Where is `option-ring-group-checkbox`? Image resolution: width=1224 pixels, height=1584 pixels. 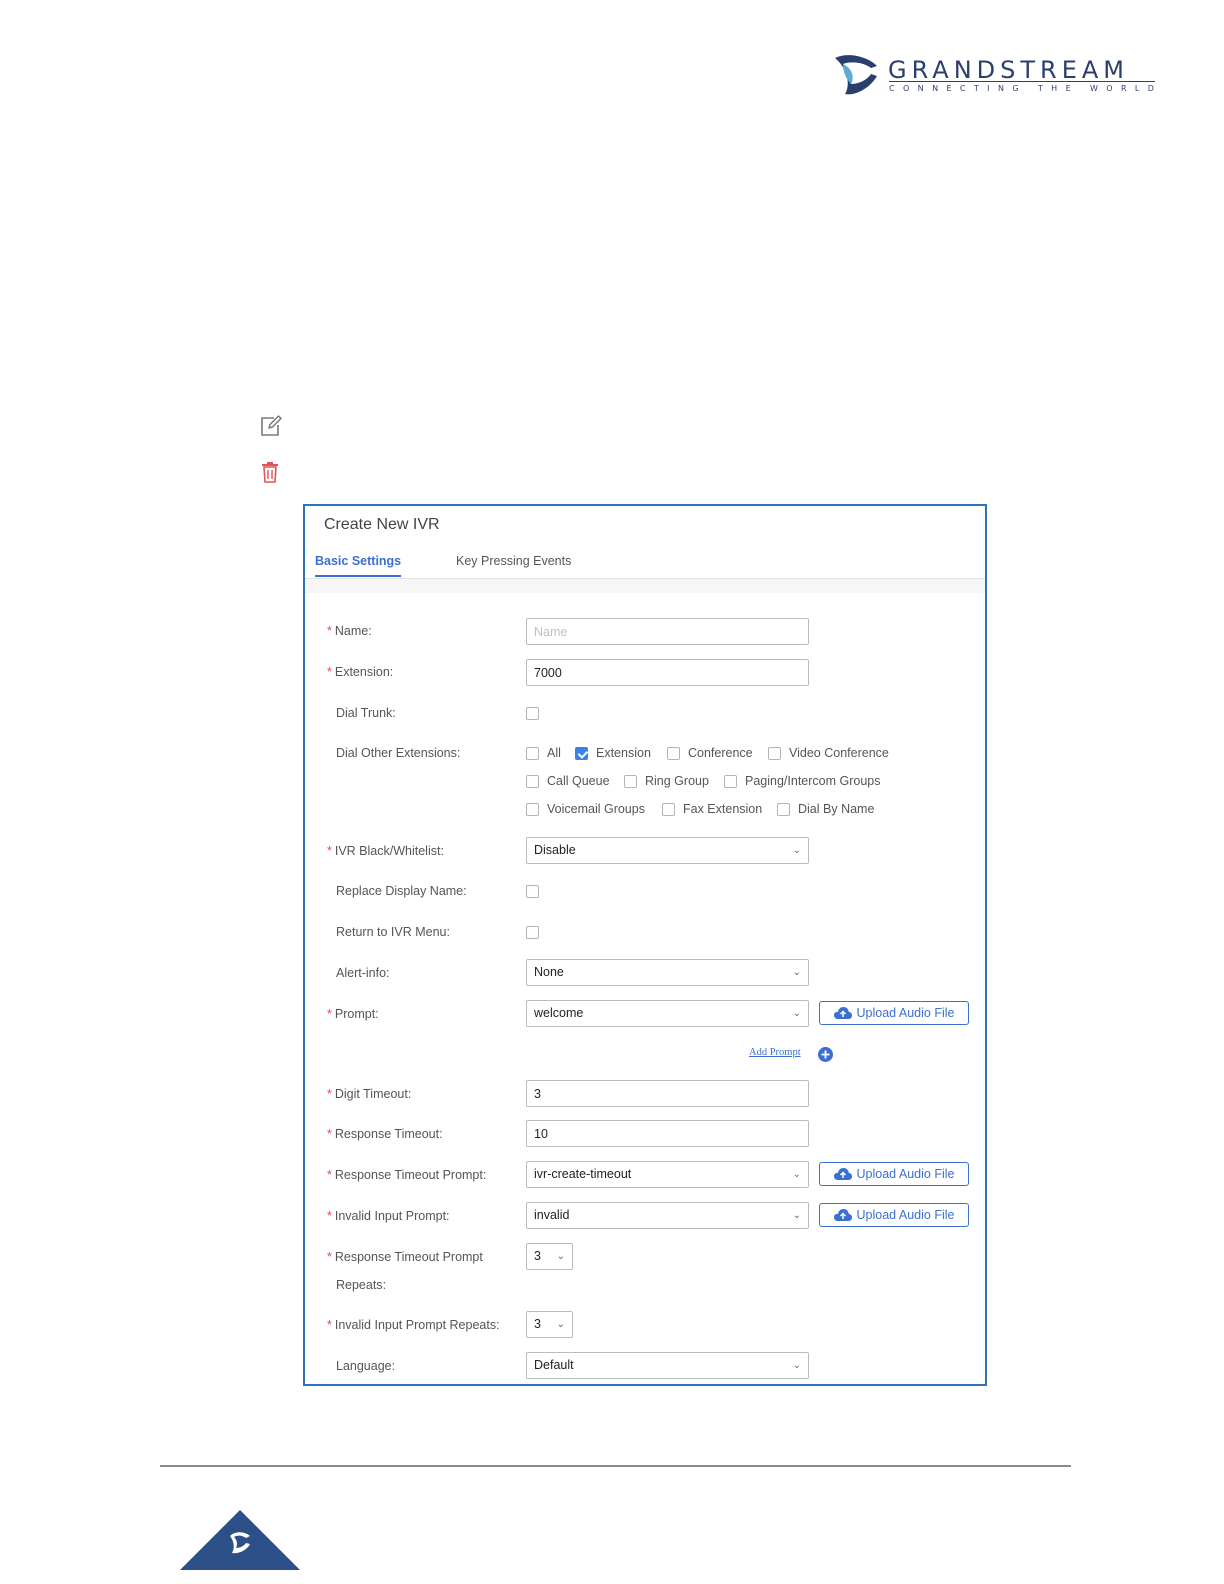 option-ring-group-checkbox is located at coordinates (630, 781).